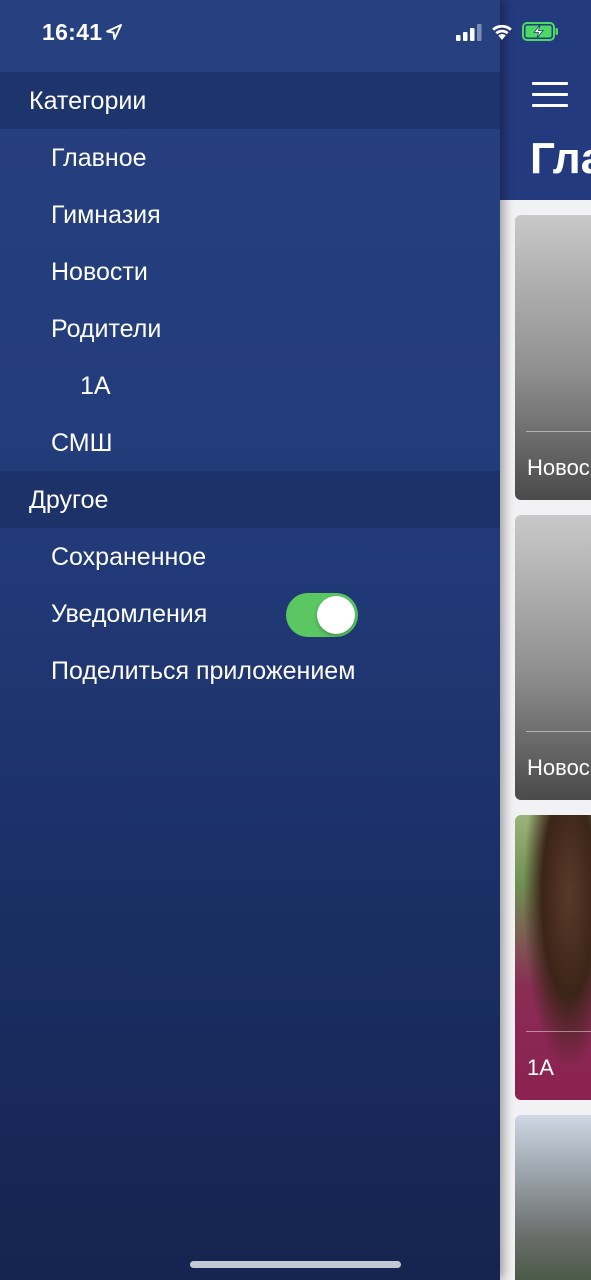 The width and height of the screenshot is (591, 1280). Describe the element at coordinates (250, 100) in the screenshot. I see `section-header-categories: Категории` at that location.